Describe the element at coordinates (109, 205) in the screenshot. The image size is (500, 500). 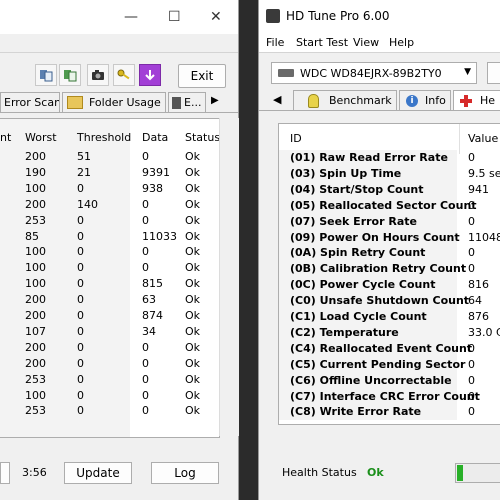
I see `table-row: 200 140 0 Ok` at that location.